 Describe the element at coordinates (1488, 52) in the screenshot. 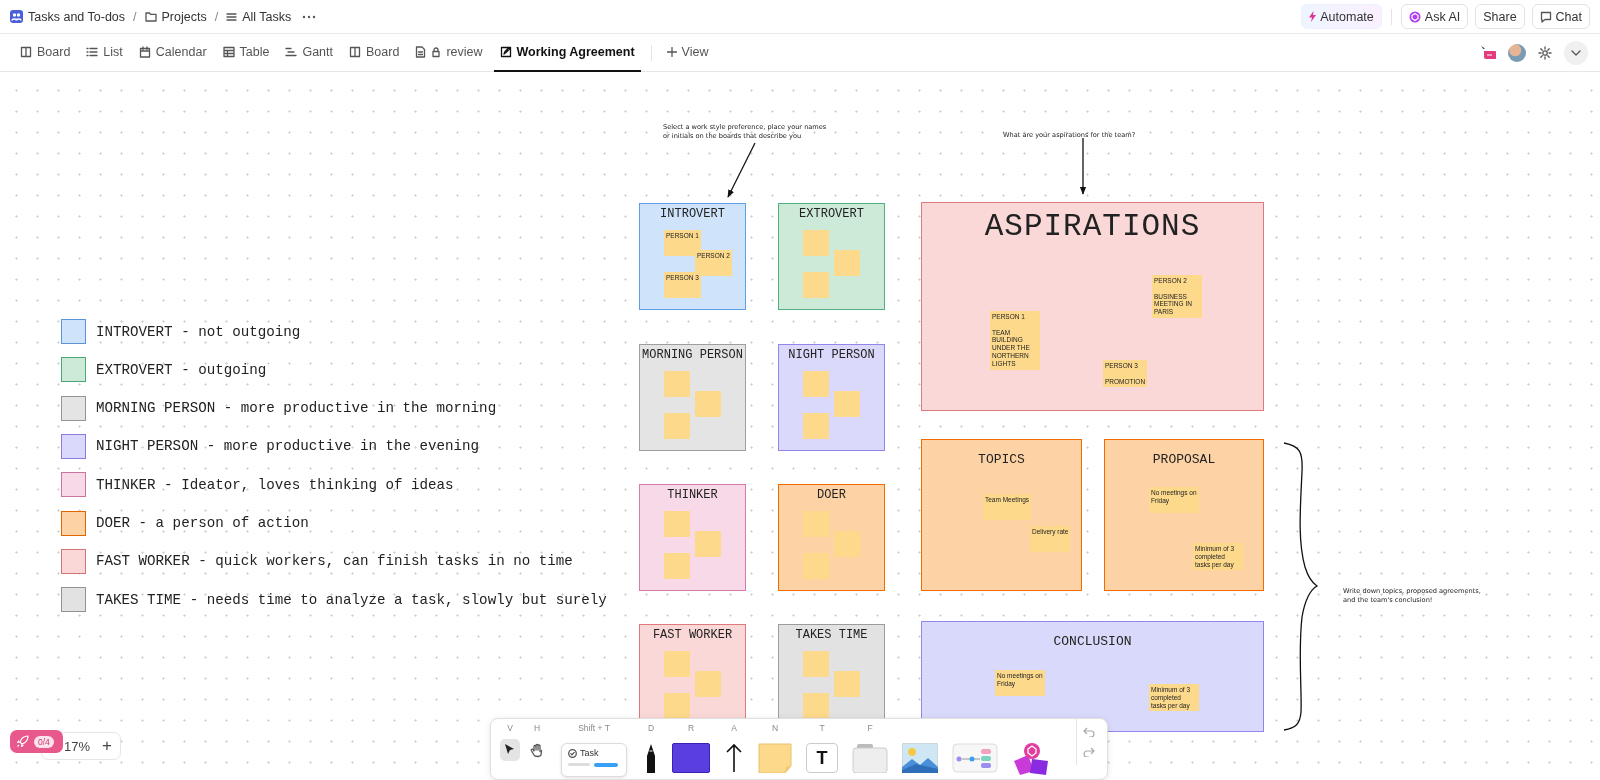

I see `comment-icon` at that location.